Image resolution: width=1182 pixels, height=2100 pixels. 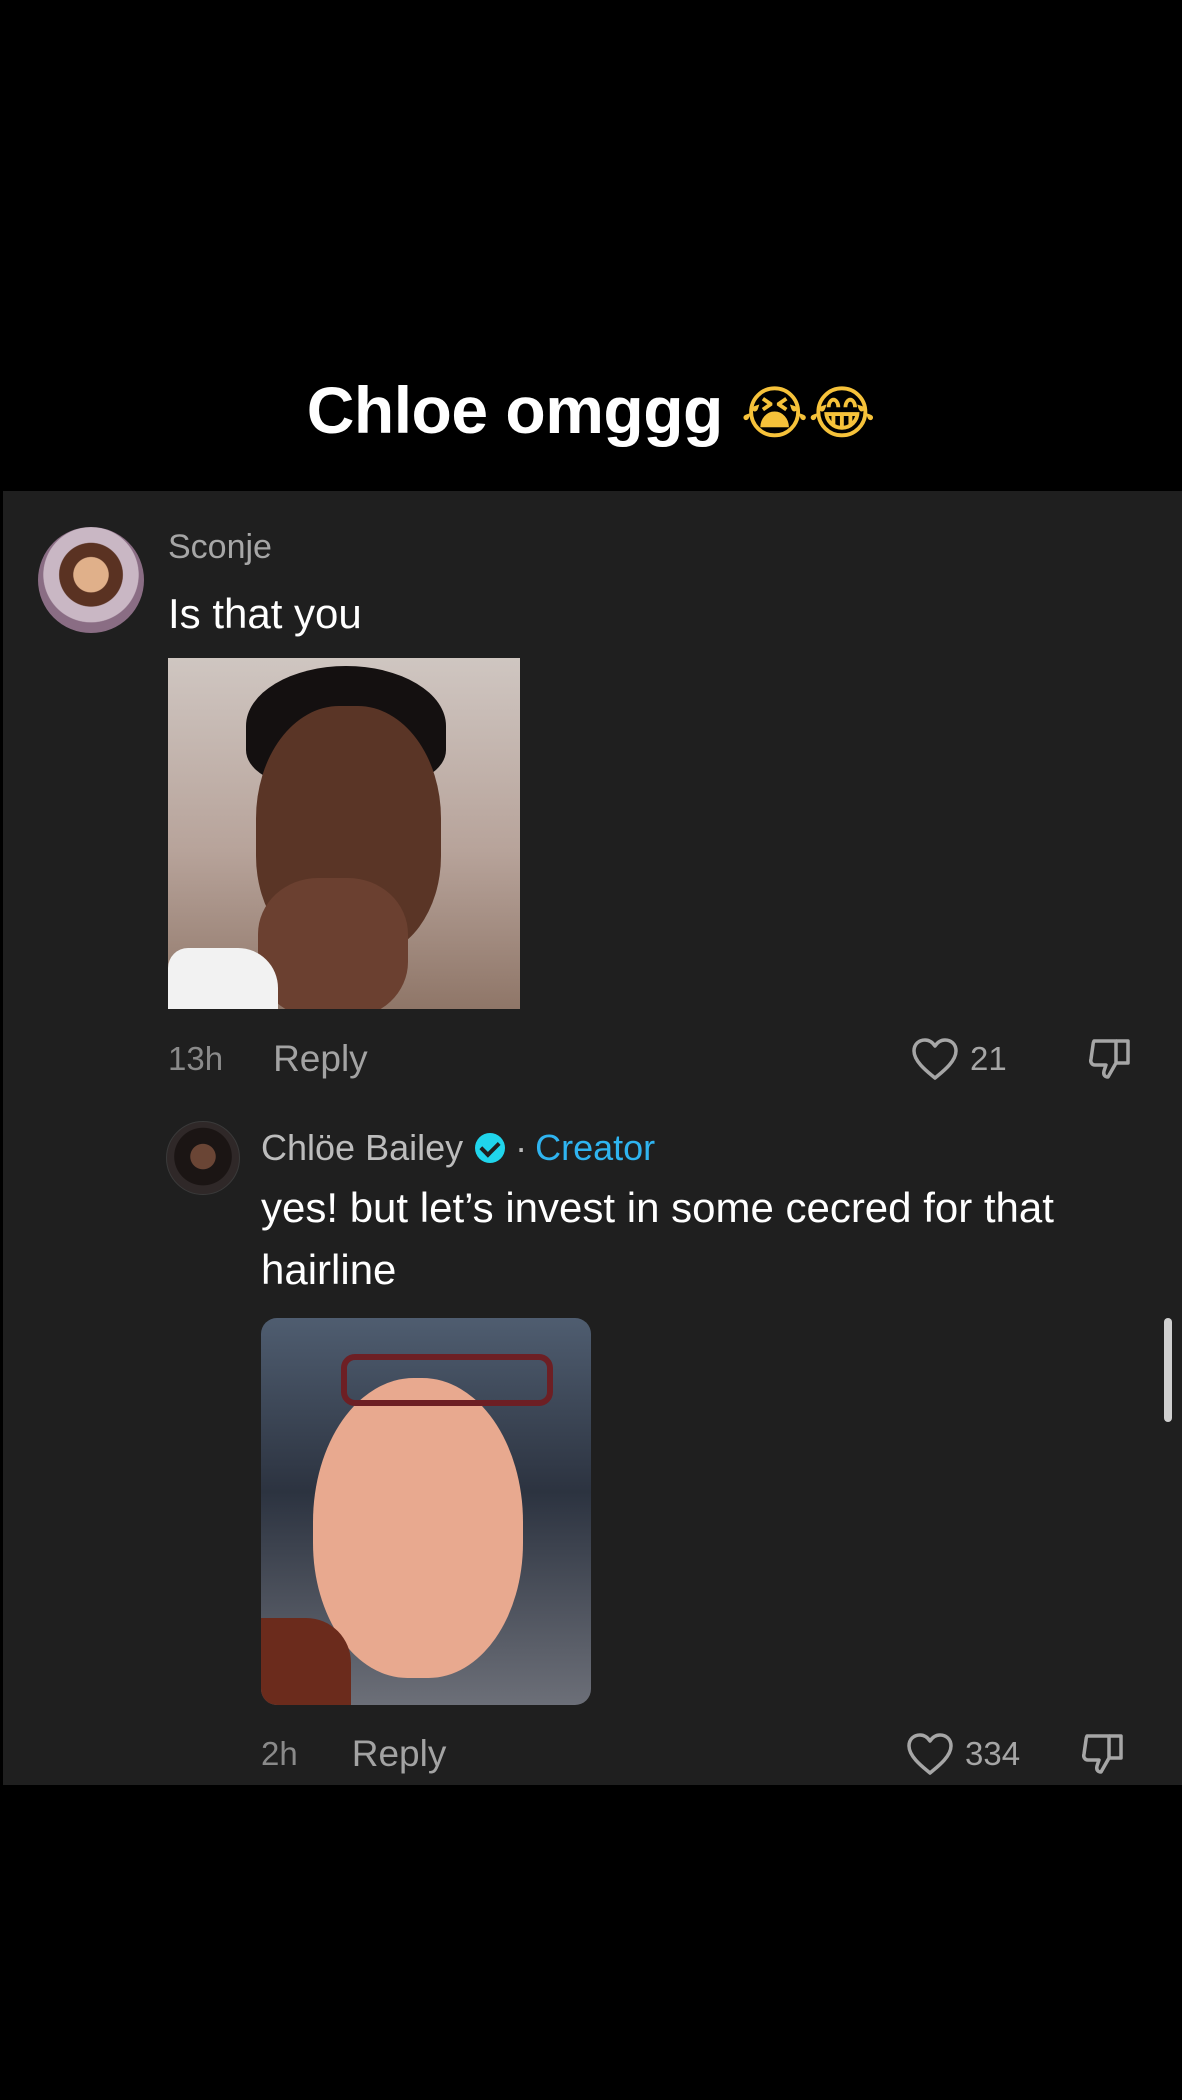 What do you see at coordinates (268, 1059) in the screenshot?
I see `comment-meta: 13h Reply` at bounding box center [268, 1059].